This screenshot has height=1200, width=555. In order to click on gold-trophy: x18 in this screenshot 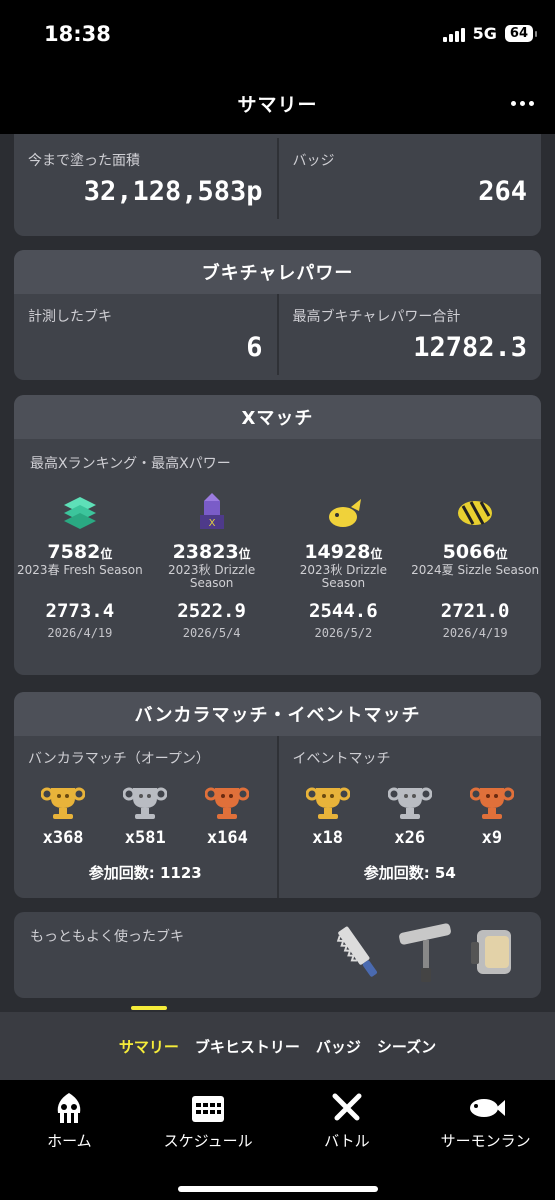, I will do `click(328, 816)`.